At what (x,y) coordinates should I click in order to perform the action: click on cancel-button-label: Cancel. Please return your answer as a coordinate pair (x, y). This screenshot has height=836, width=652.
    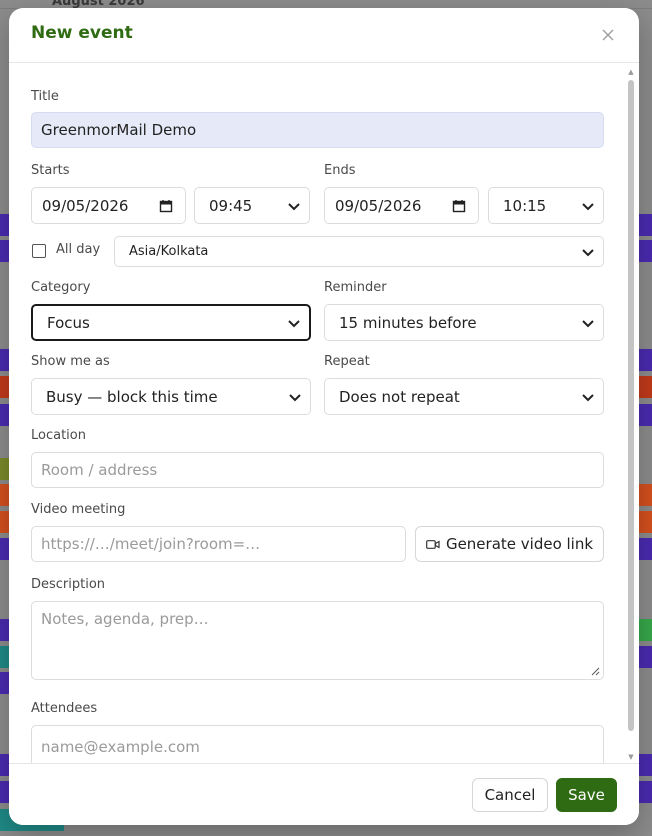
    Looking at the image, I should click on (510, 795).